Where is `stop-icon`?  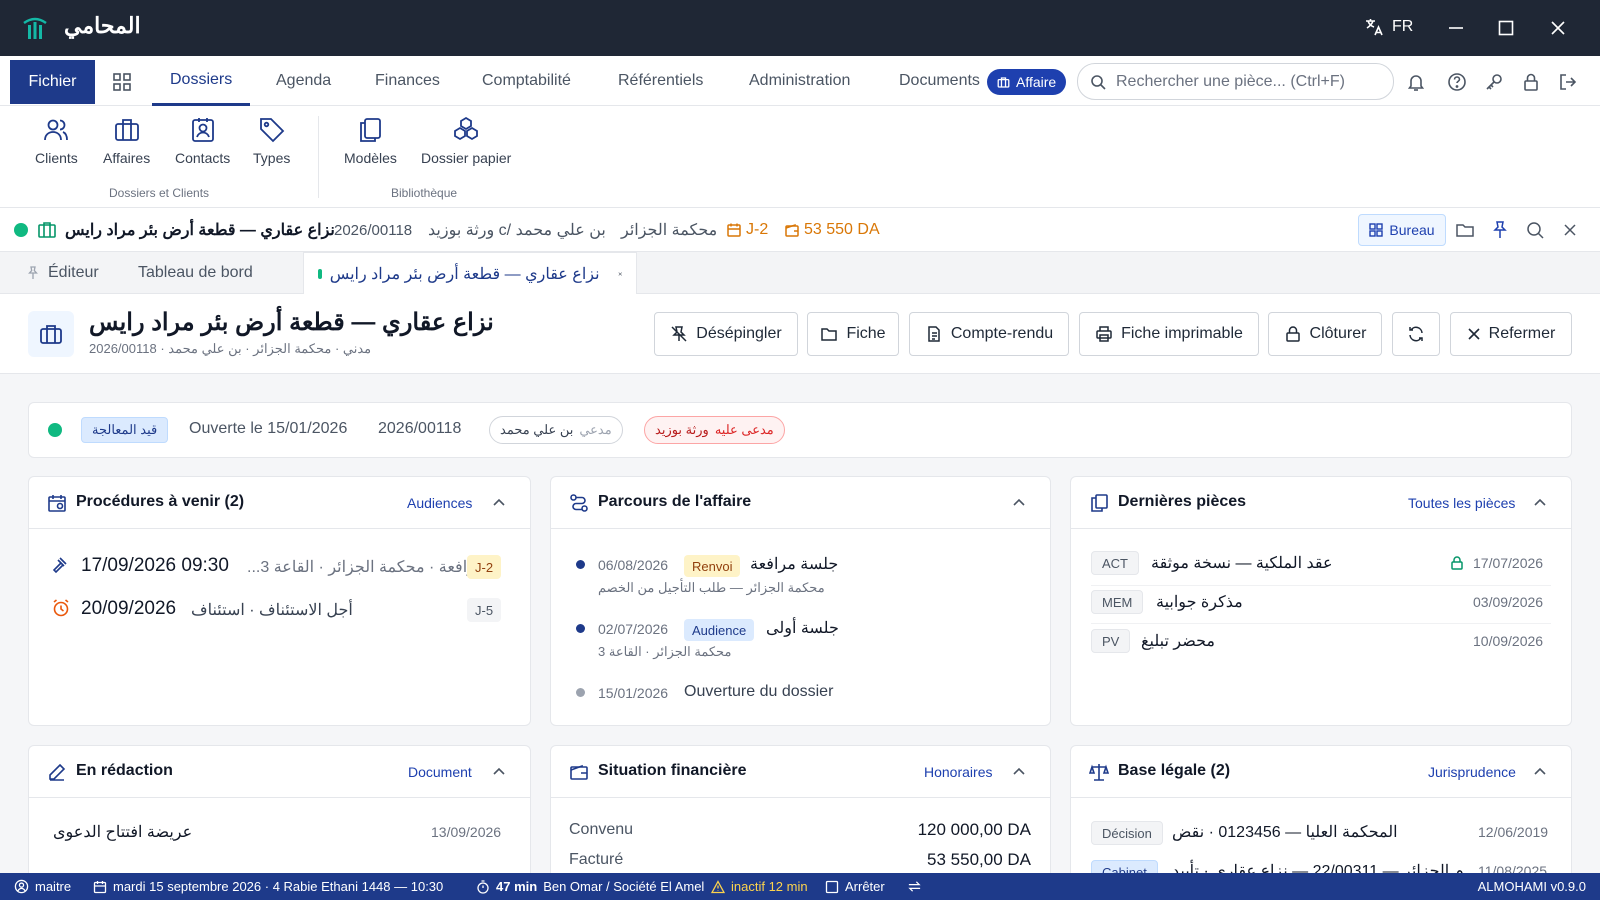 stop-icon is located at coordinates (832, 886).